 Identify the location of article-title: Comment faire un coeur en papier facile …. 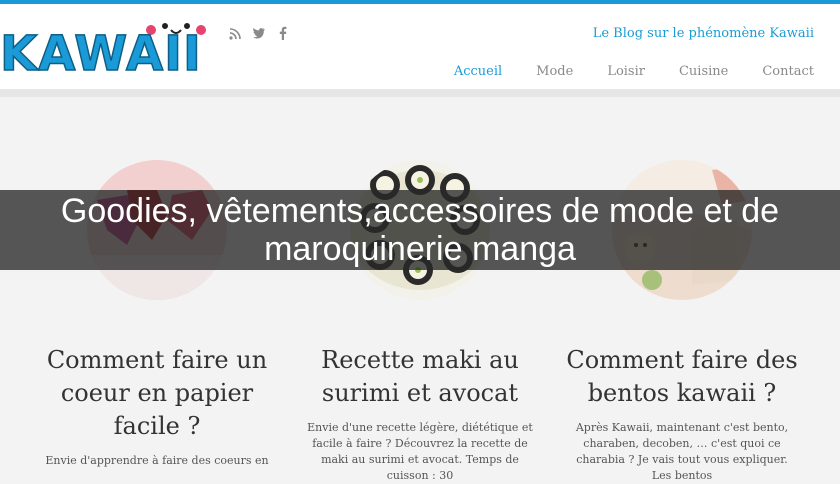
(157, 393).